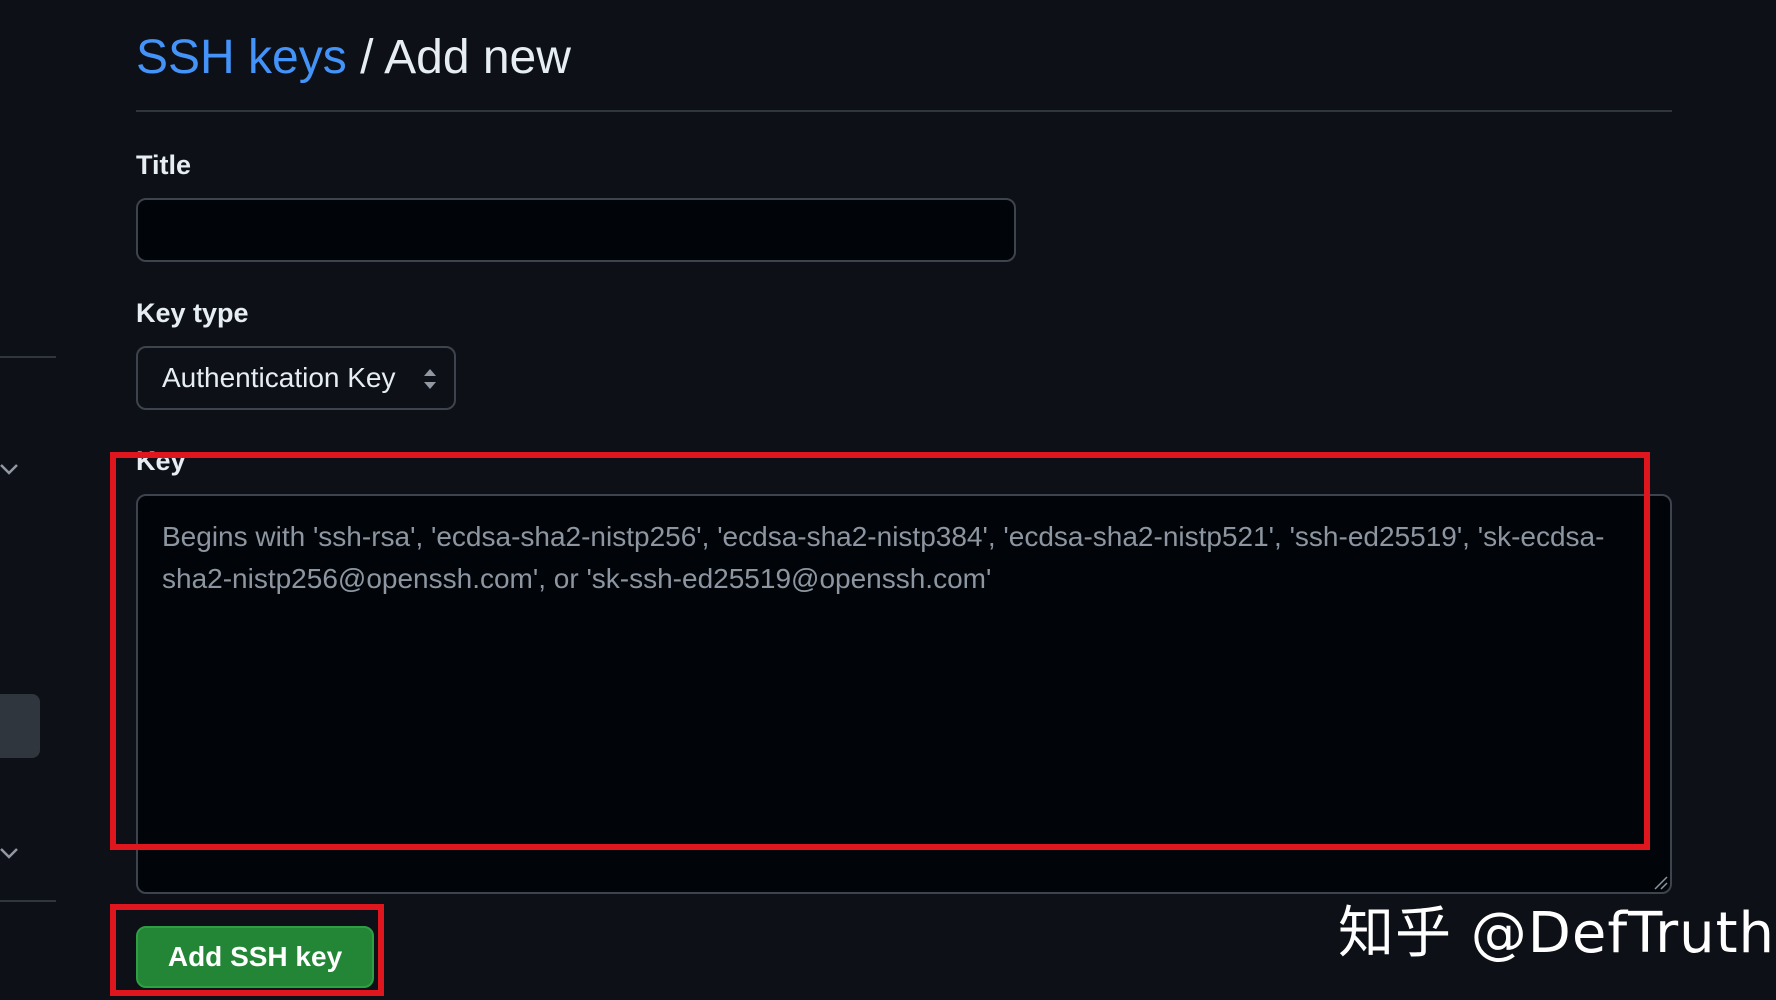  Describe the element at coordinates (279, 377) in the screenshot. I see `key-type-selected-value: Authentication Key` at that location.